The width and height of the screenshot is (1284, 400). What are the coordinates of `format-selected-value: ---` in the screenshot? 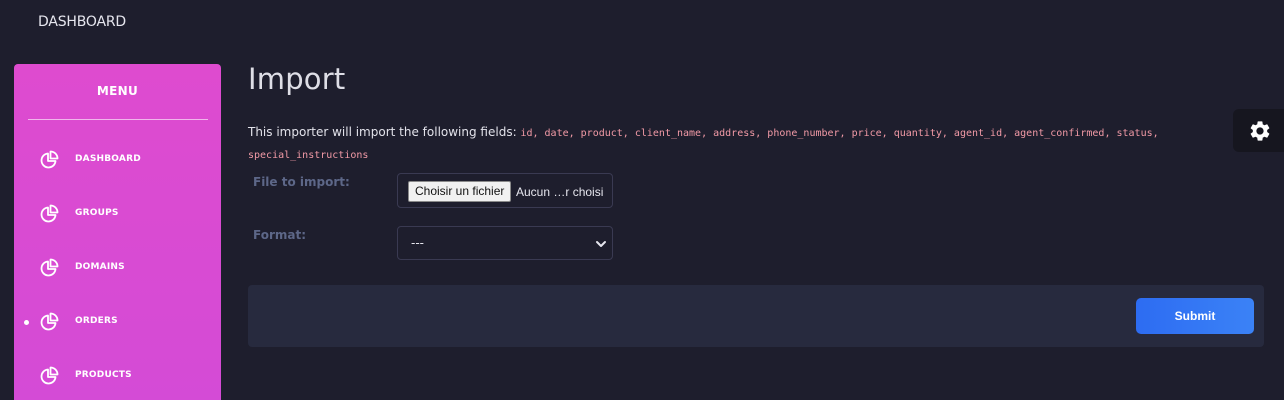 It's located at (417, 243).